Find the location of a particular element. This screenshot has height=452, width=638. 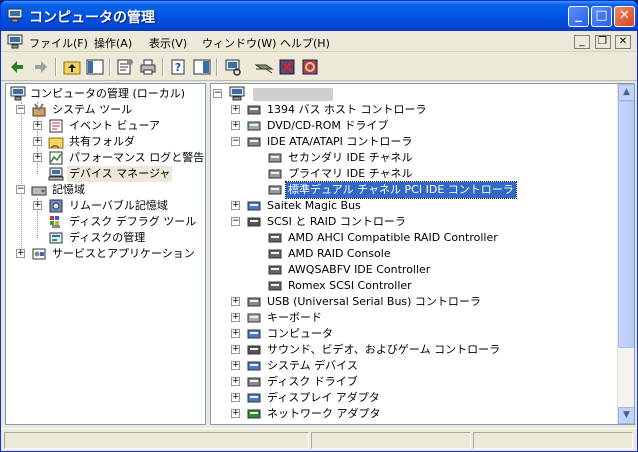

event-viewer-icon is located at coordinates (56, 126).